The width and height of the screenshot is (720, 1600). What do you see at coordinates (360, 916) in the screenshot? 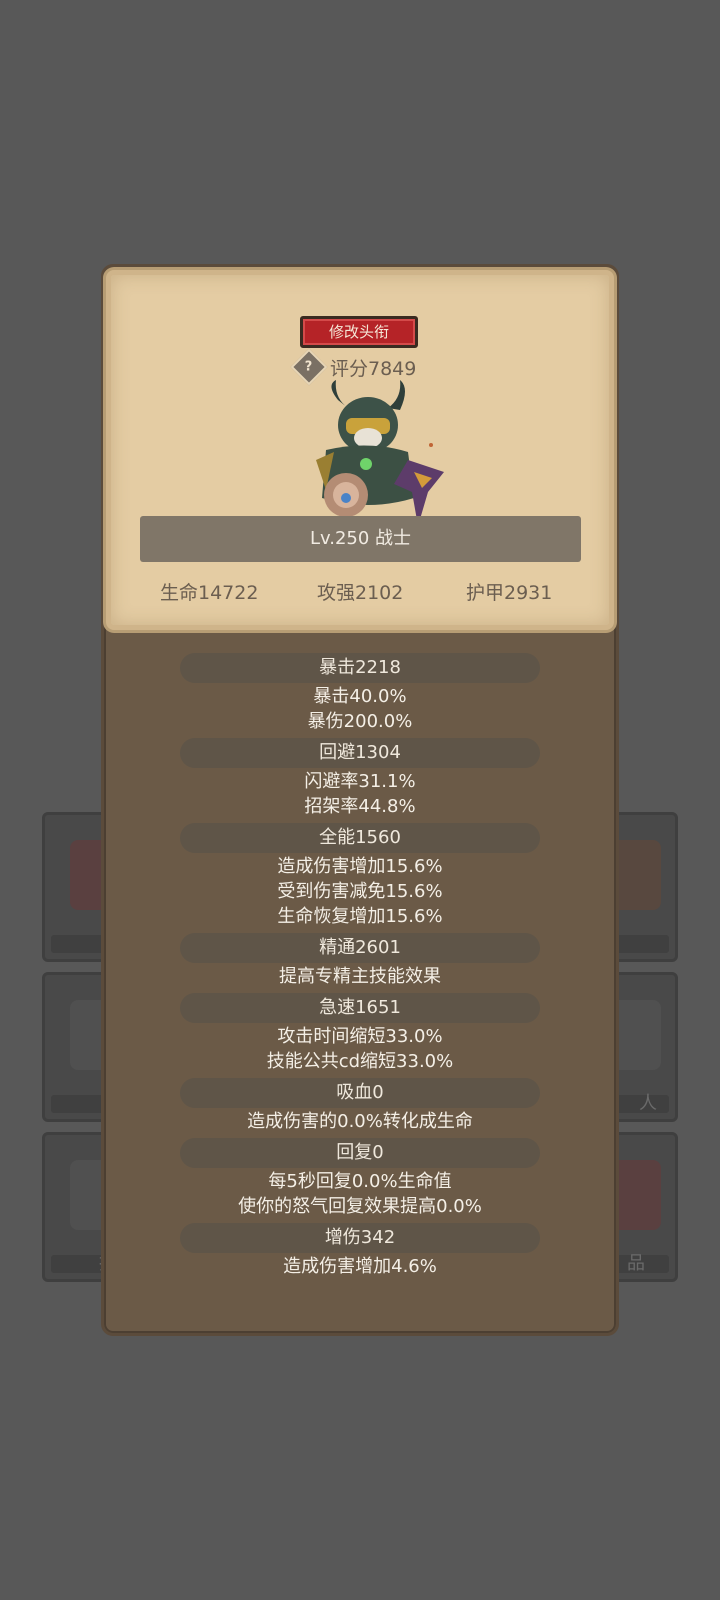
I see `attribute-detail: 生命恢复增加15.6%` at bounding box center [360, 916].